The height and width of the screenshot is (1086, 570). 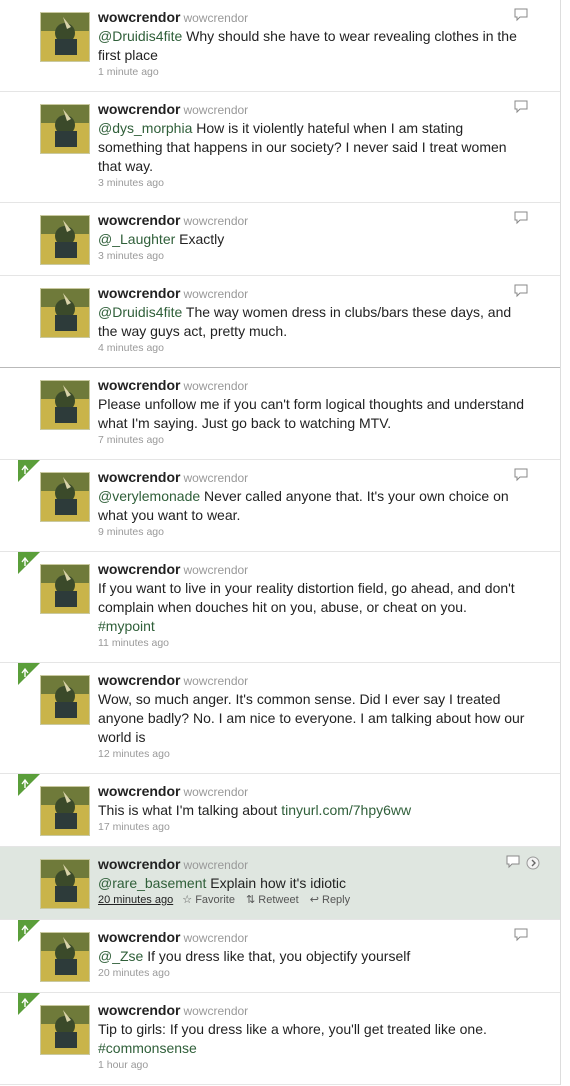 What do you see at coordinates (120, 956) in the screenshot?
I see `mention-link: @_Zse` at bounding box center [120, 956].